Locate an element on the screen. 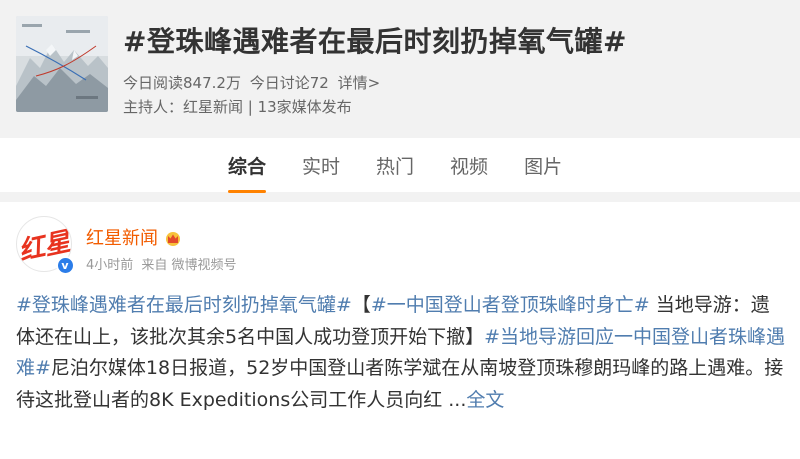 This screenshot has width=800, height=459. expand-full-text-link: 全文 is located at coordinates (485, 400).